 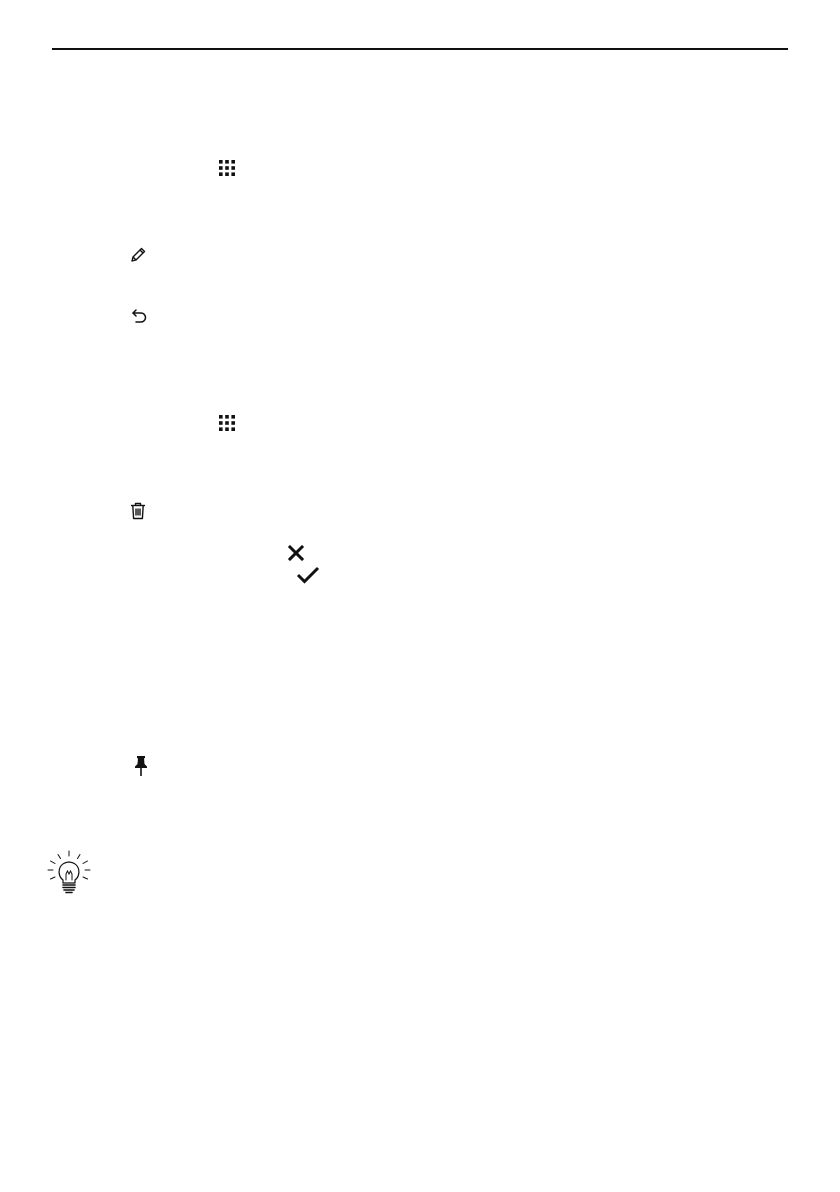 What do you see at coordinates (139, 316) in the screenshot?
I see `undo-arrow-icon` at bounding box center [139, 316].